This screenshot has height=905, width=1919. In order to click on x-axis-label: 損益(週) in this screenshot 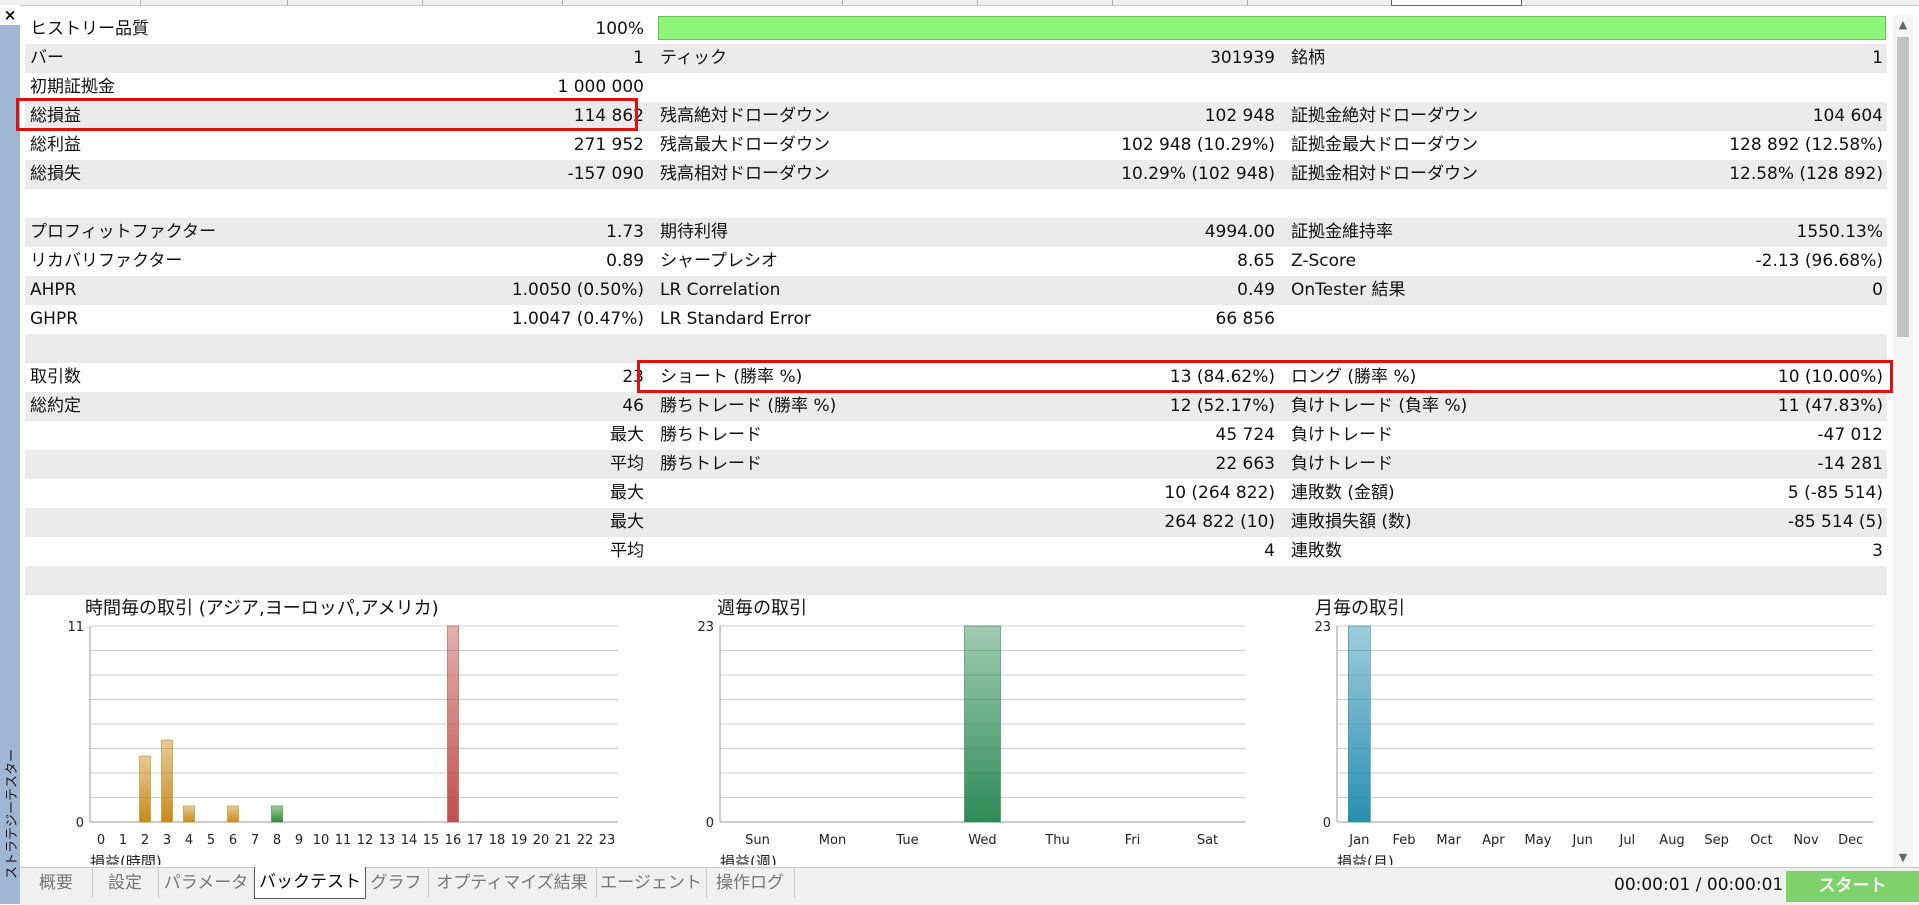, I will do `click(748, 859)`.